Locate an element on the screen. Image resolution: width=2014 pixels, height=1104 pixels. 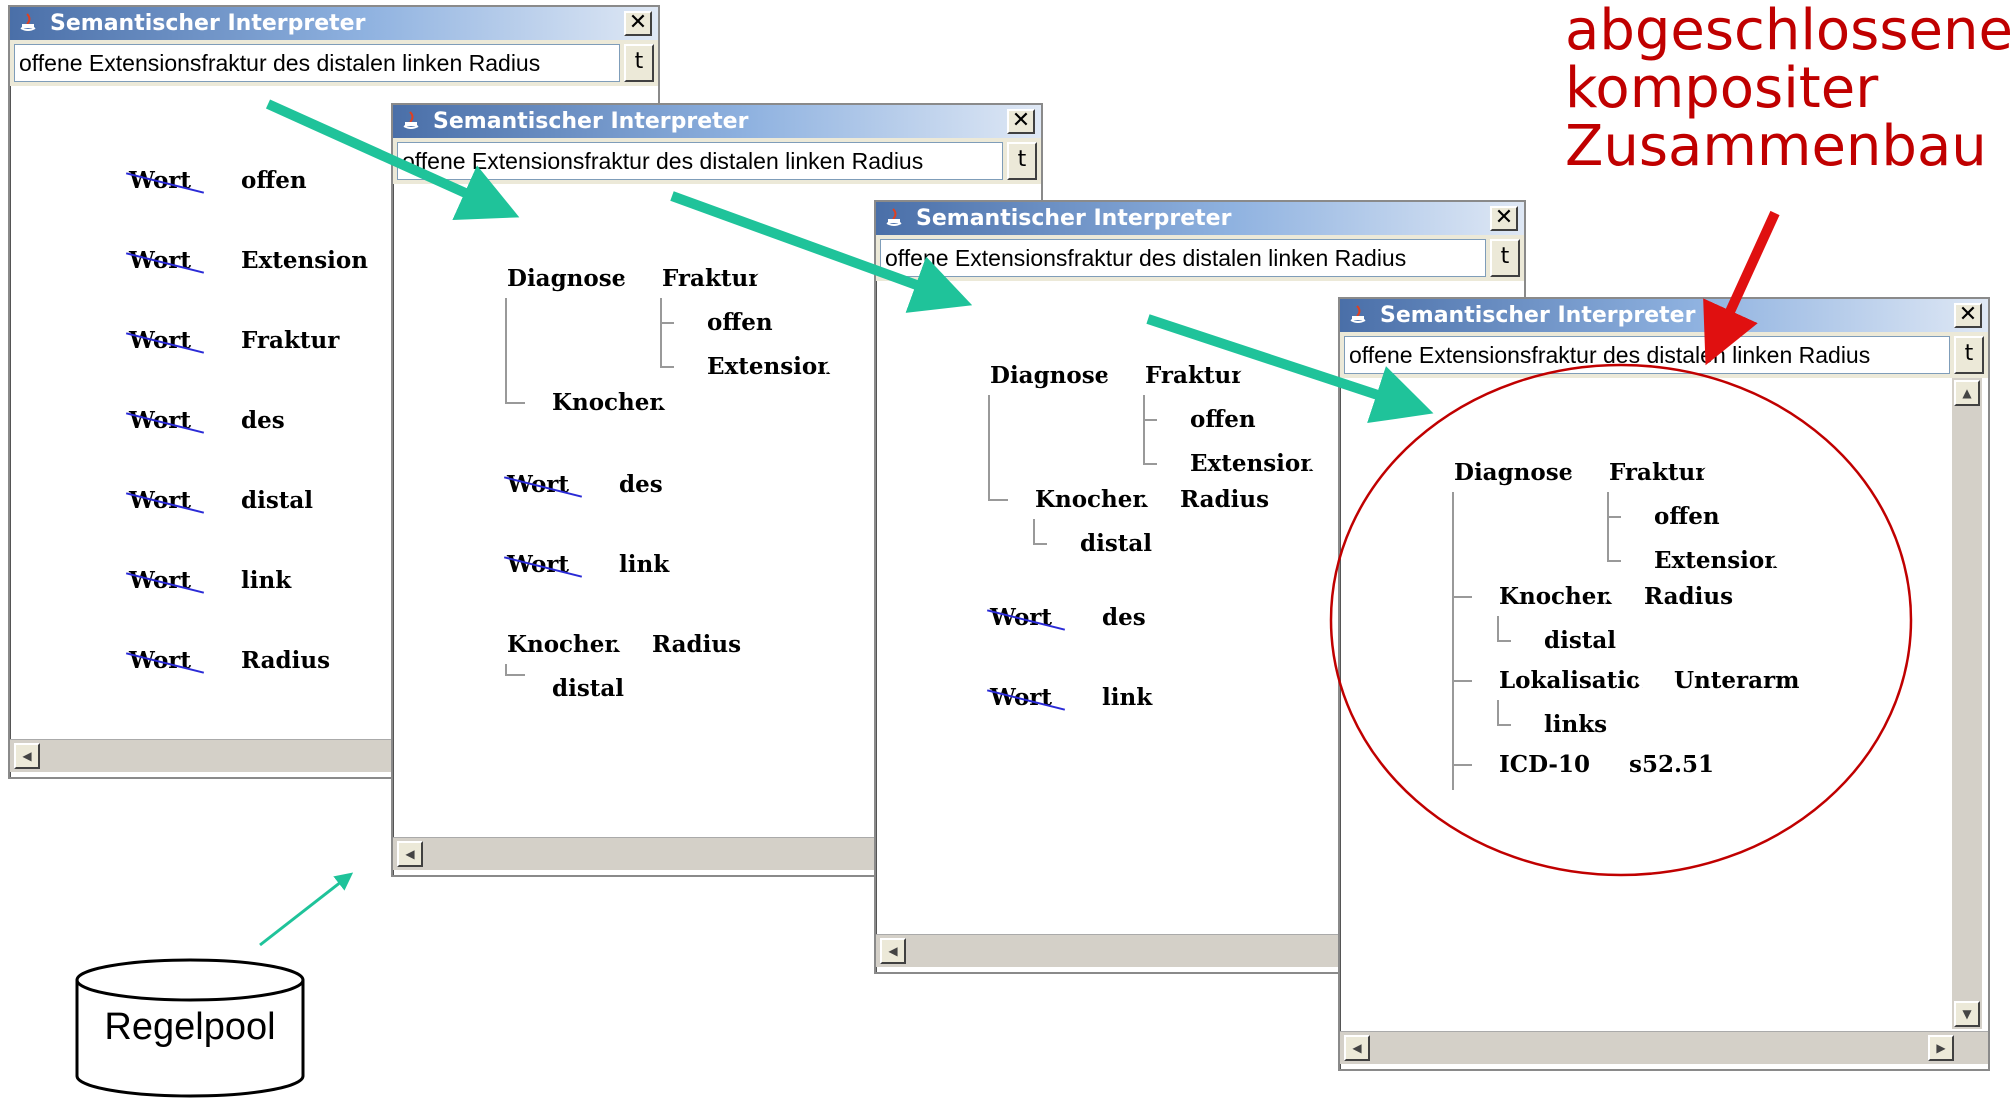
regelpool-label: Regelpool is located at coordinates (190, 1027).